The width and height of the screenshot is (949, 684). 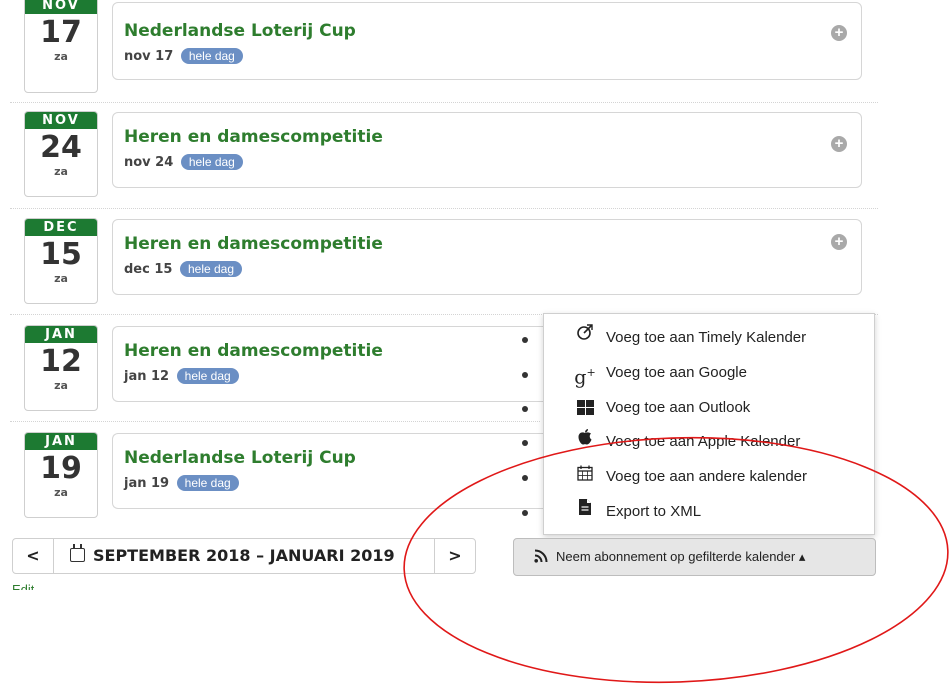 What do you see at coordinates (61, 254) in the screenshot?
I see `event-day: 15` at bounding box center [61, 254].